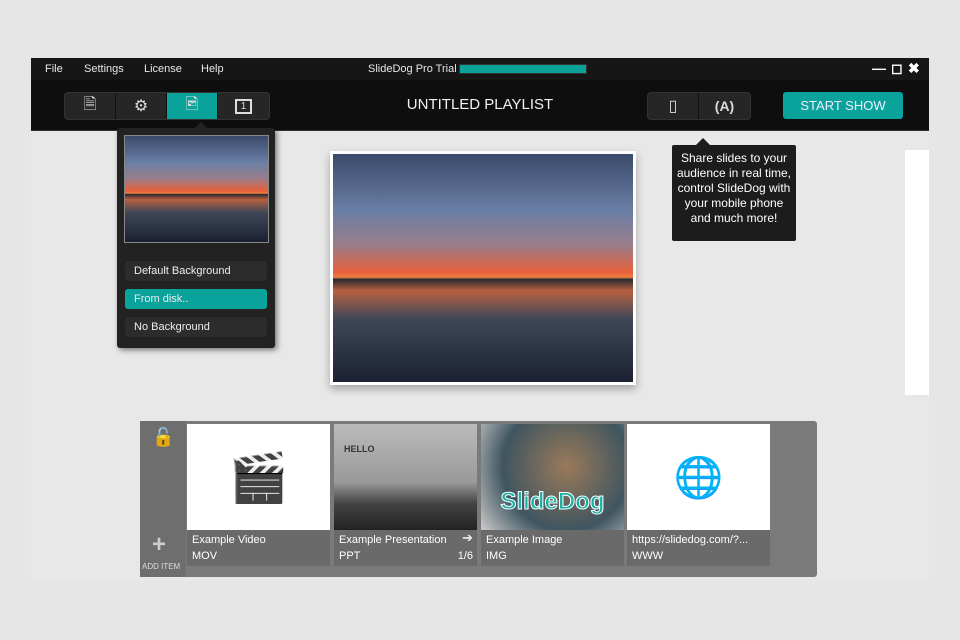  What do you see at coordinates (54, 69) in the screenshot?
I see `menu-file: File` at bounding box center [54, 69].